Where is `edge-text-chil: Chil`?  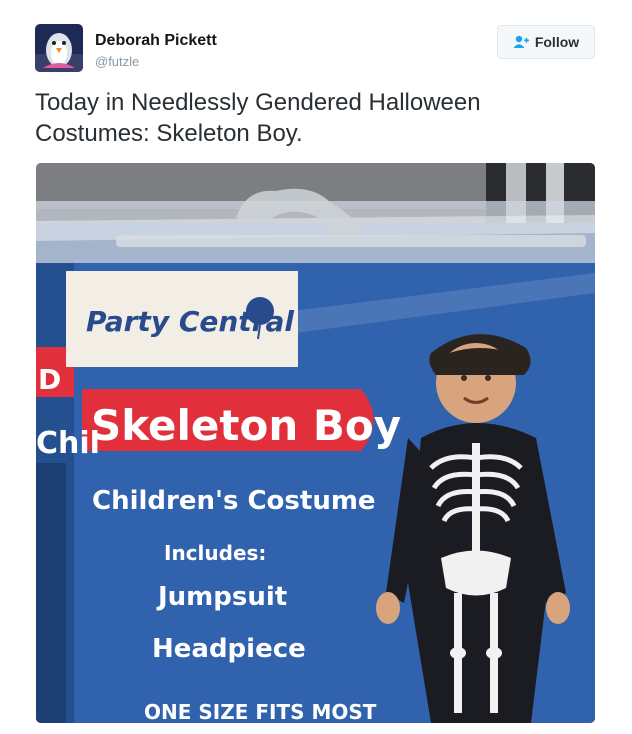
edge-text-chil: Chil is located at coordinates (68, 443).